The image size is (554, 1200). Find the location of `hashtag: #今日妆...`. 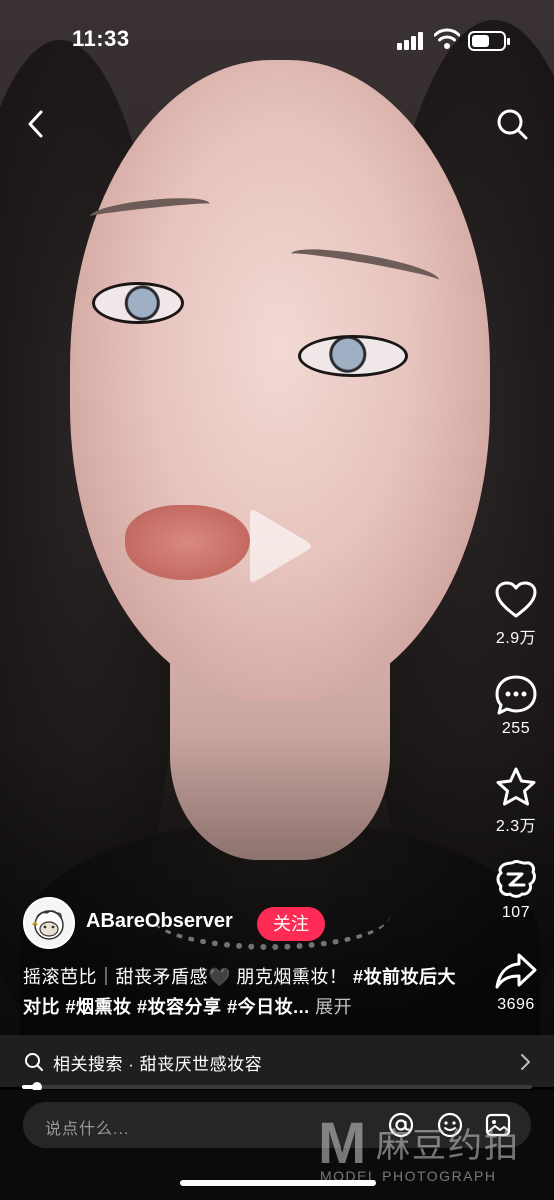

hashtag: #今日妆... is located at coordinates (268, 1007).